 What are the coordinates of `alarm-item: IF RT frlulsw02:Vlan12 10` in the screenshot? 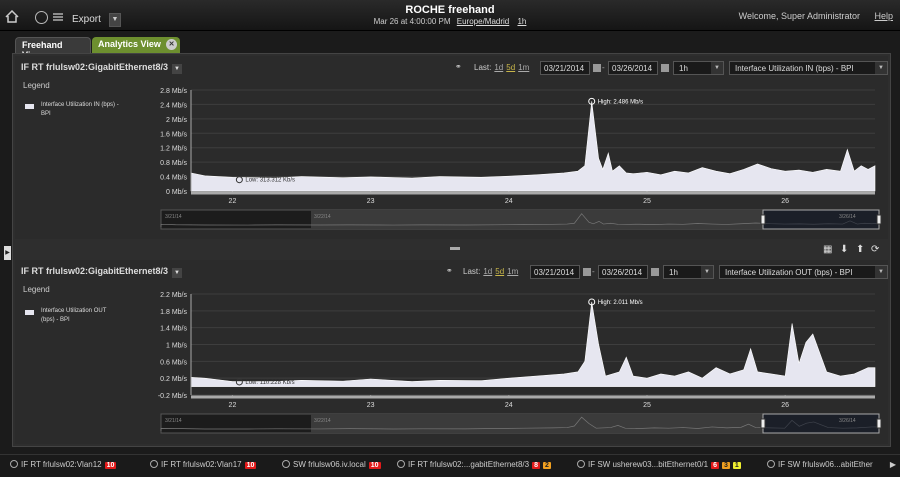 It's located at (63, 464).